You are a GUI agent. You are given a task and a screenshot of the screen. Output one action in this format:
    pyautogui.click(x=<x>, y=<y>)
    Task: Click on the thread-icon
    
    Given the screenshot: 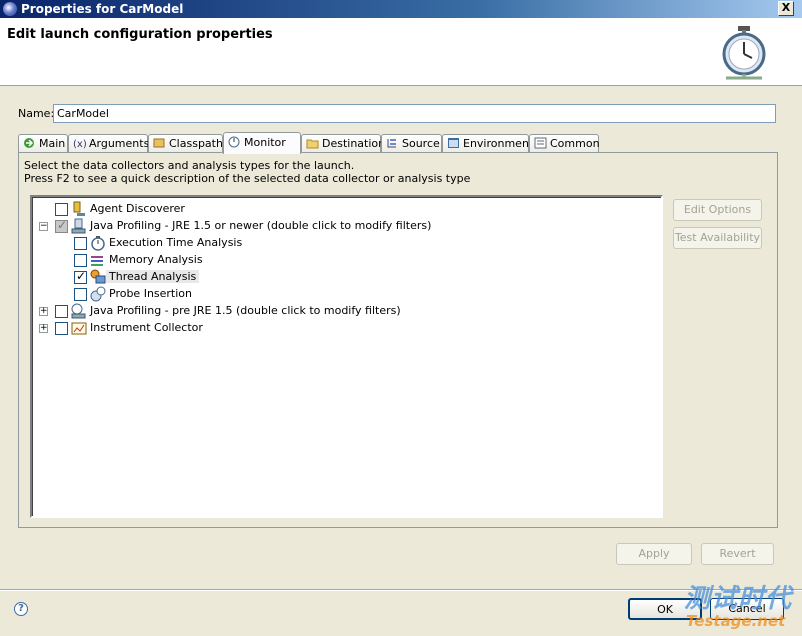 What is the action you would take?
    pyautogui.click(x=98, y=276)
    